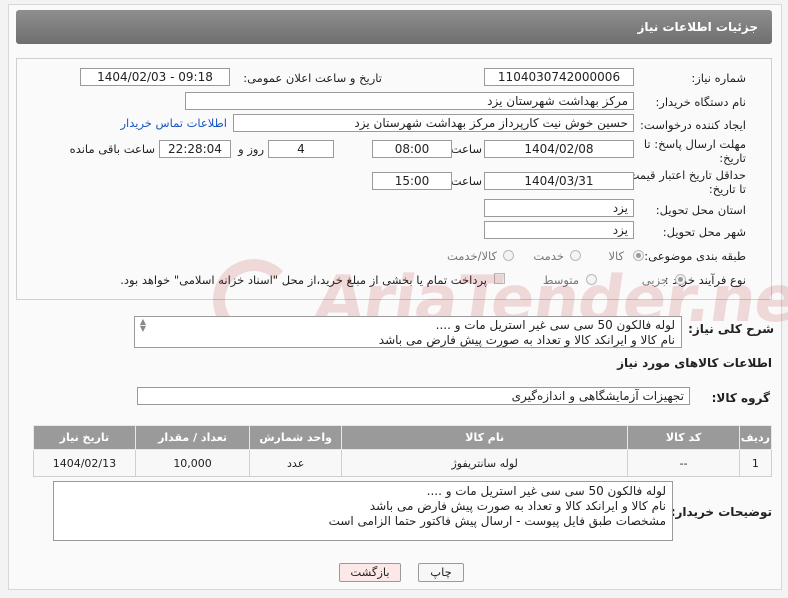  Describe the element at coordinates (559, 181) in the screenshot. I see `price-validity-date-field: 1404/03/31` at that location.